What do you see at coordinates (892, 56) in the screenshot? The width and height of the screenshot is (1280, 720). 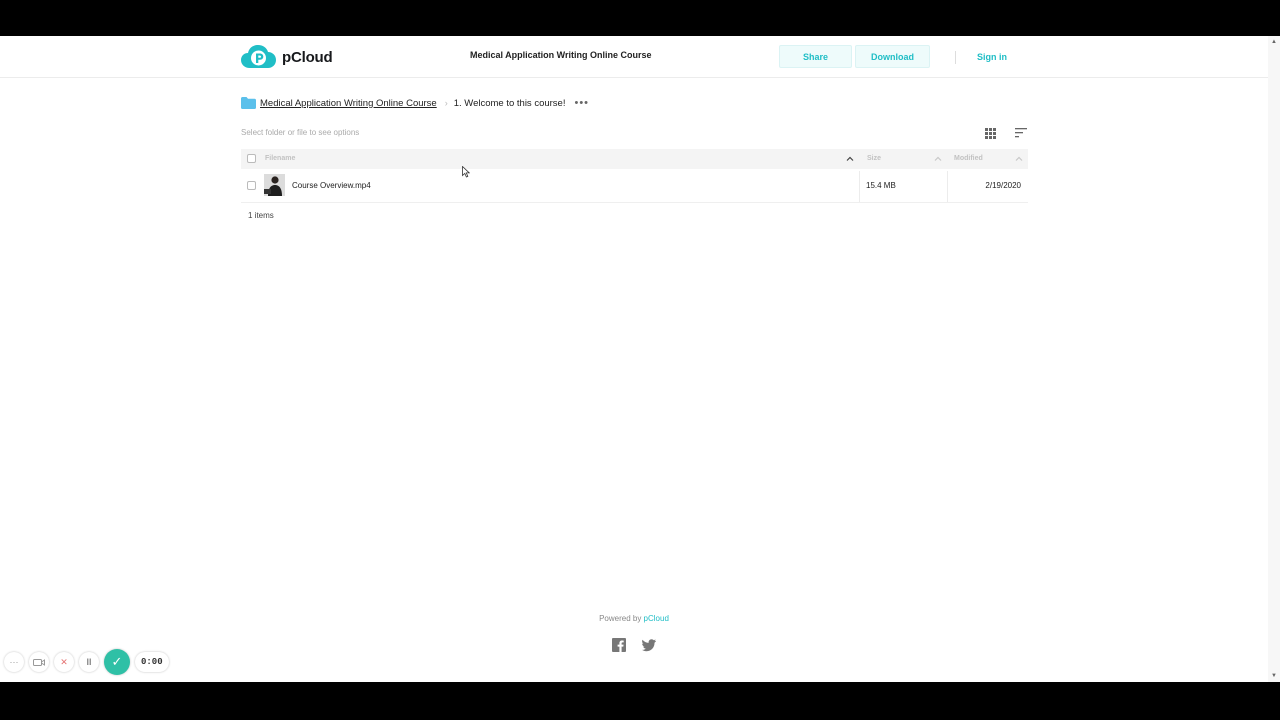 I see `download-button: Download` at bounding box center [892, 56].